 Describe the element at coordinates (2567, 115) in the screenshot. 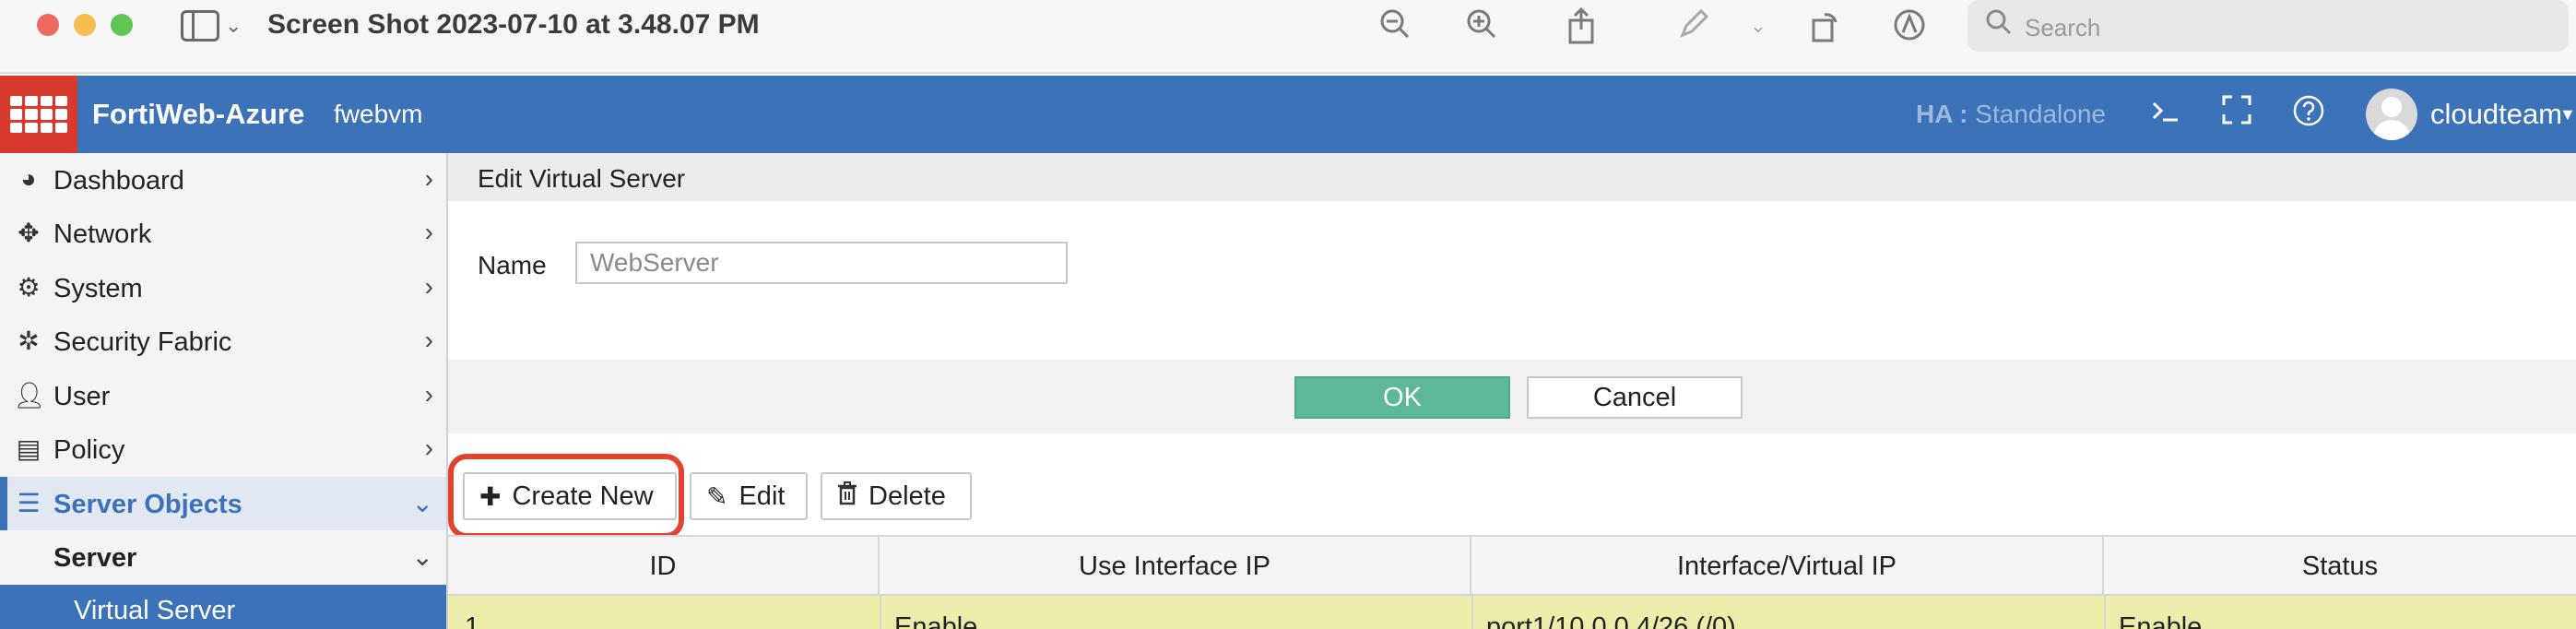

I see `caret-down-icon: ▼` at that location.